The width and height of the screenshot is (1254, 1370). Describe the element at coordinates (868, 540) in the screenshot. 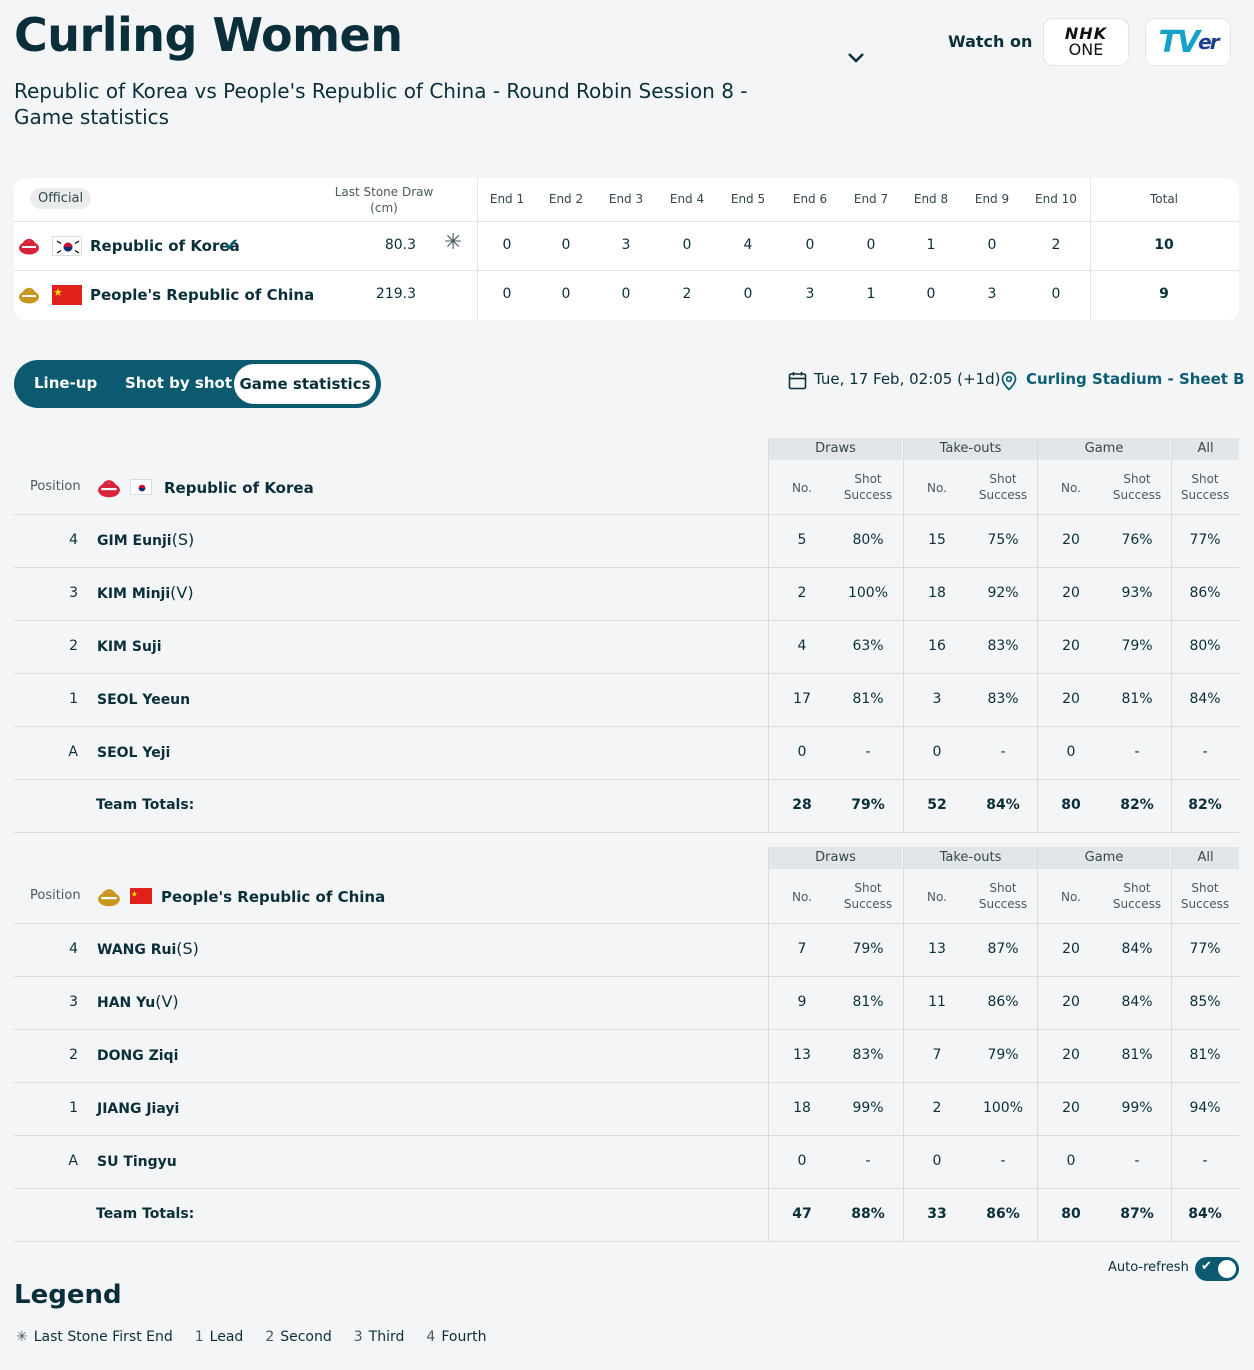

I see `stat-value: 80%` at that location.